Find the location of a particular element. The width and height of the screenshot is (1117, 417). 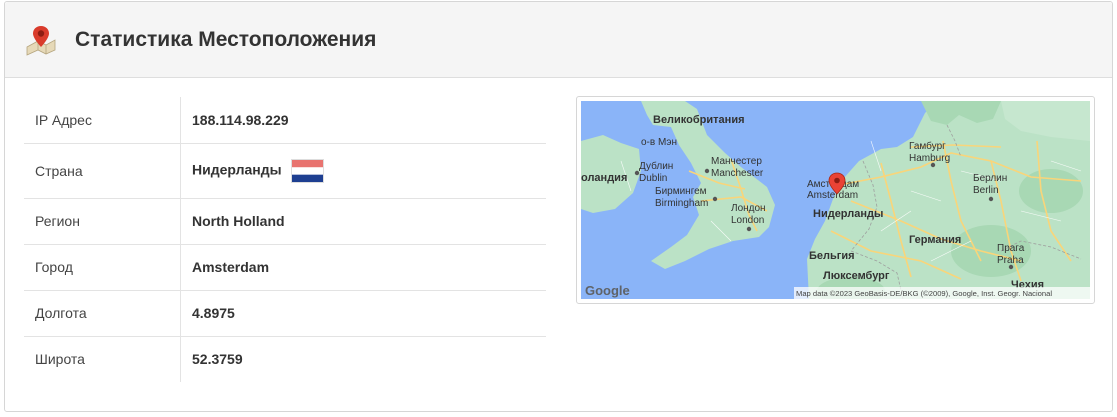

latitude-value: 52.3759 is located at coordinates (363, 358).